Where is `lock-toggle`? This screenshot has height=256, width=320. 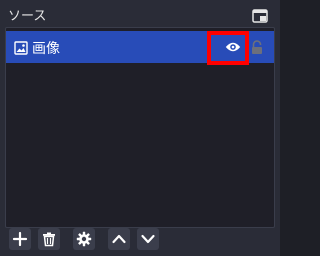
lock-toggle is located at coordinates (257, 47).